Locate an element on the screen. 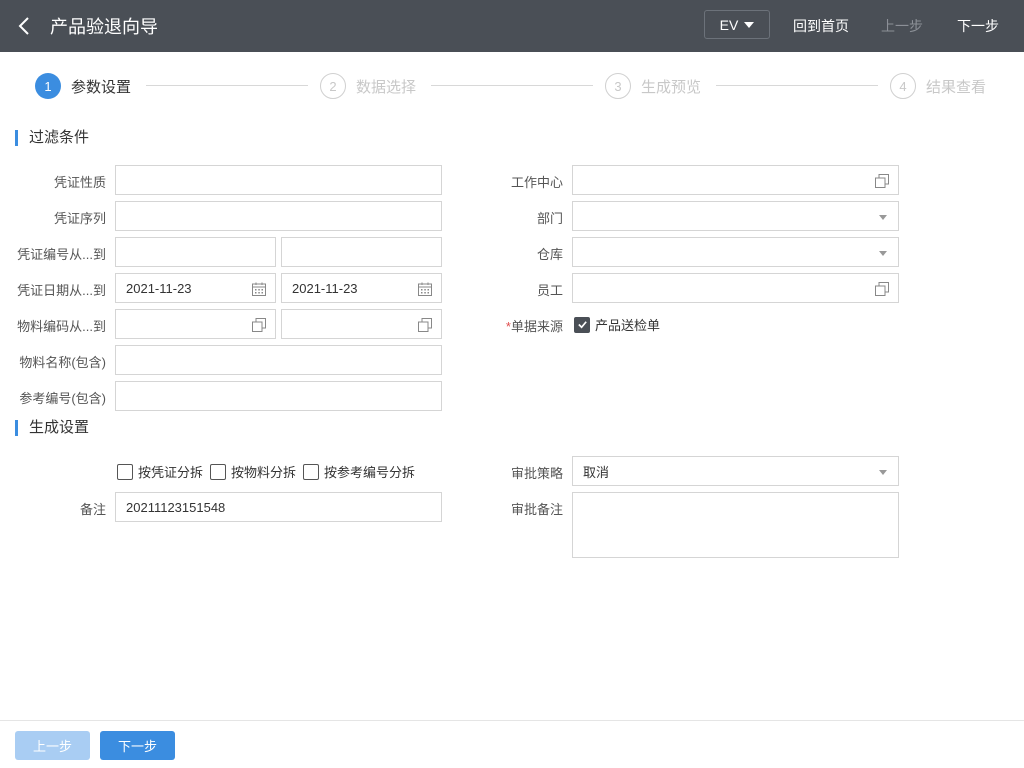  source-checkbox: 产品送检单 is located at coordinates (617, 324).